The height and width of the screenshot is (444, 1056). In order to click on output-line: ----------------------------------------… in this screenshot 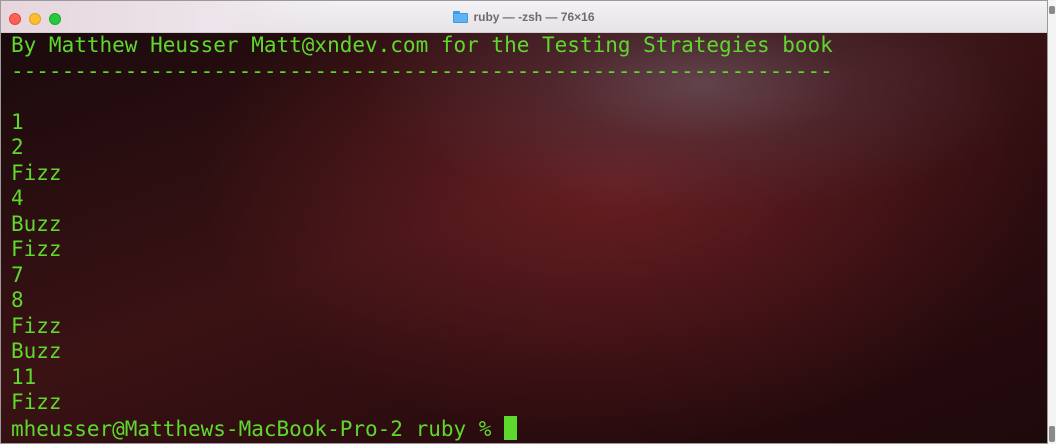, I will do `click(422, 70)`.